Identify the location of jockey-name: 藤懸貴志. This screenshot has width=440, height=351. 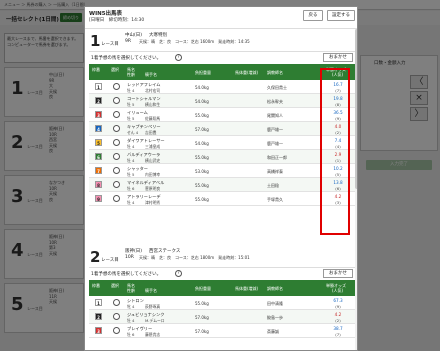
(153, 334).